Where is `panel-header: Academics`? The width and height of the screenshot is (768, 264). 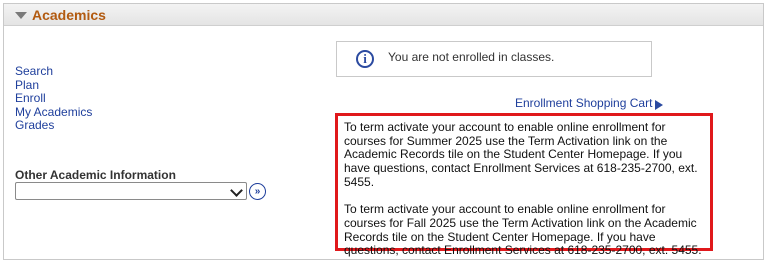 panel-header: Academics is located at coordinates (383, 15).